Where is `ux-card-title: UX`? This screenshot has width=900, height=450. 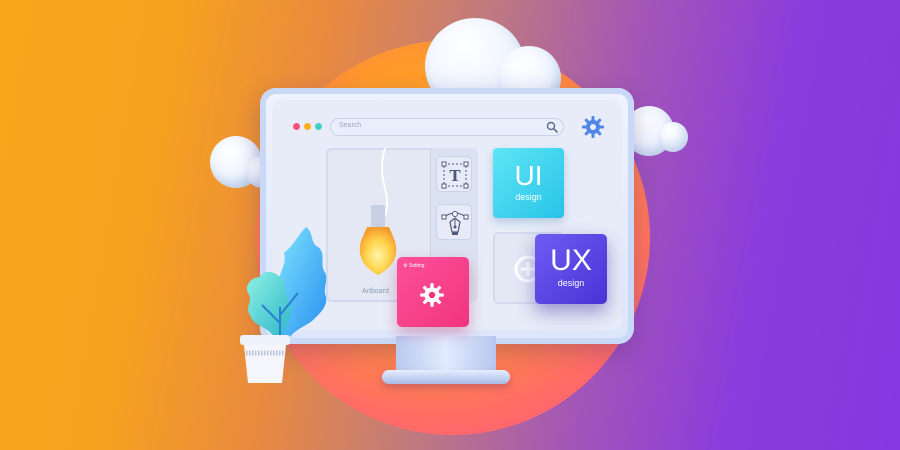
ux-card-title: UX is located at coordinates (571, 260).